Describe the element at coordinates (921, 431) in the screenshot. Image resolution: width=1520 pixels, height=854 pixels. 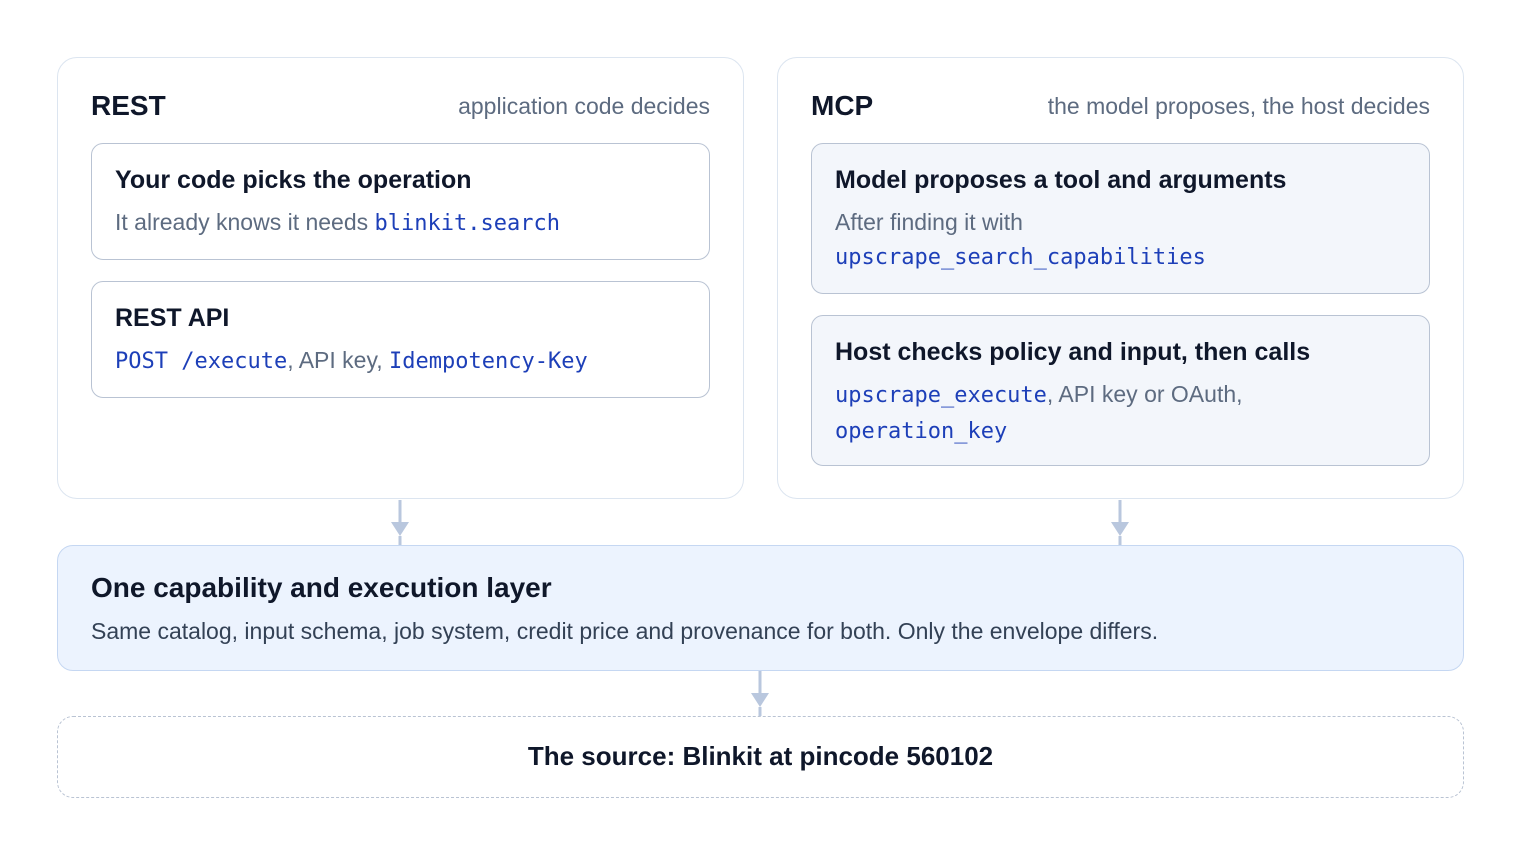
I see `mcp-operation-key-code: operation_key` at that location.